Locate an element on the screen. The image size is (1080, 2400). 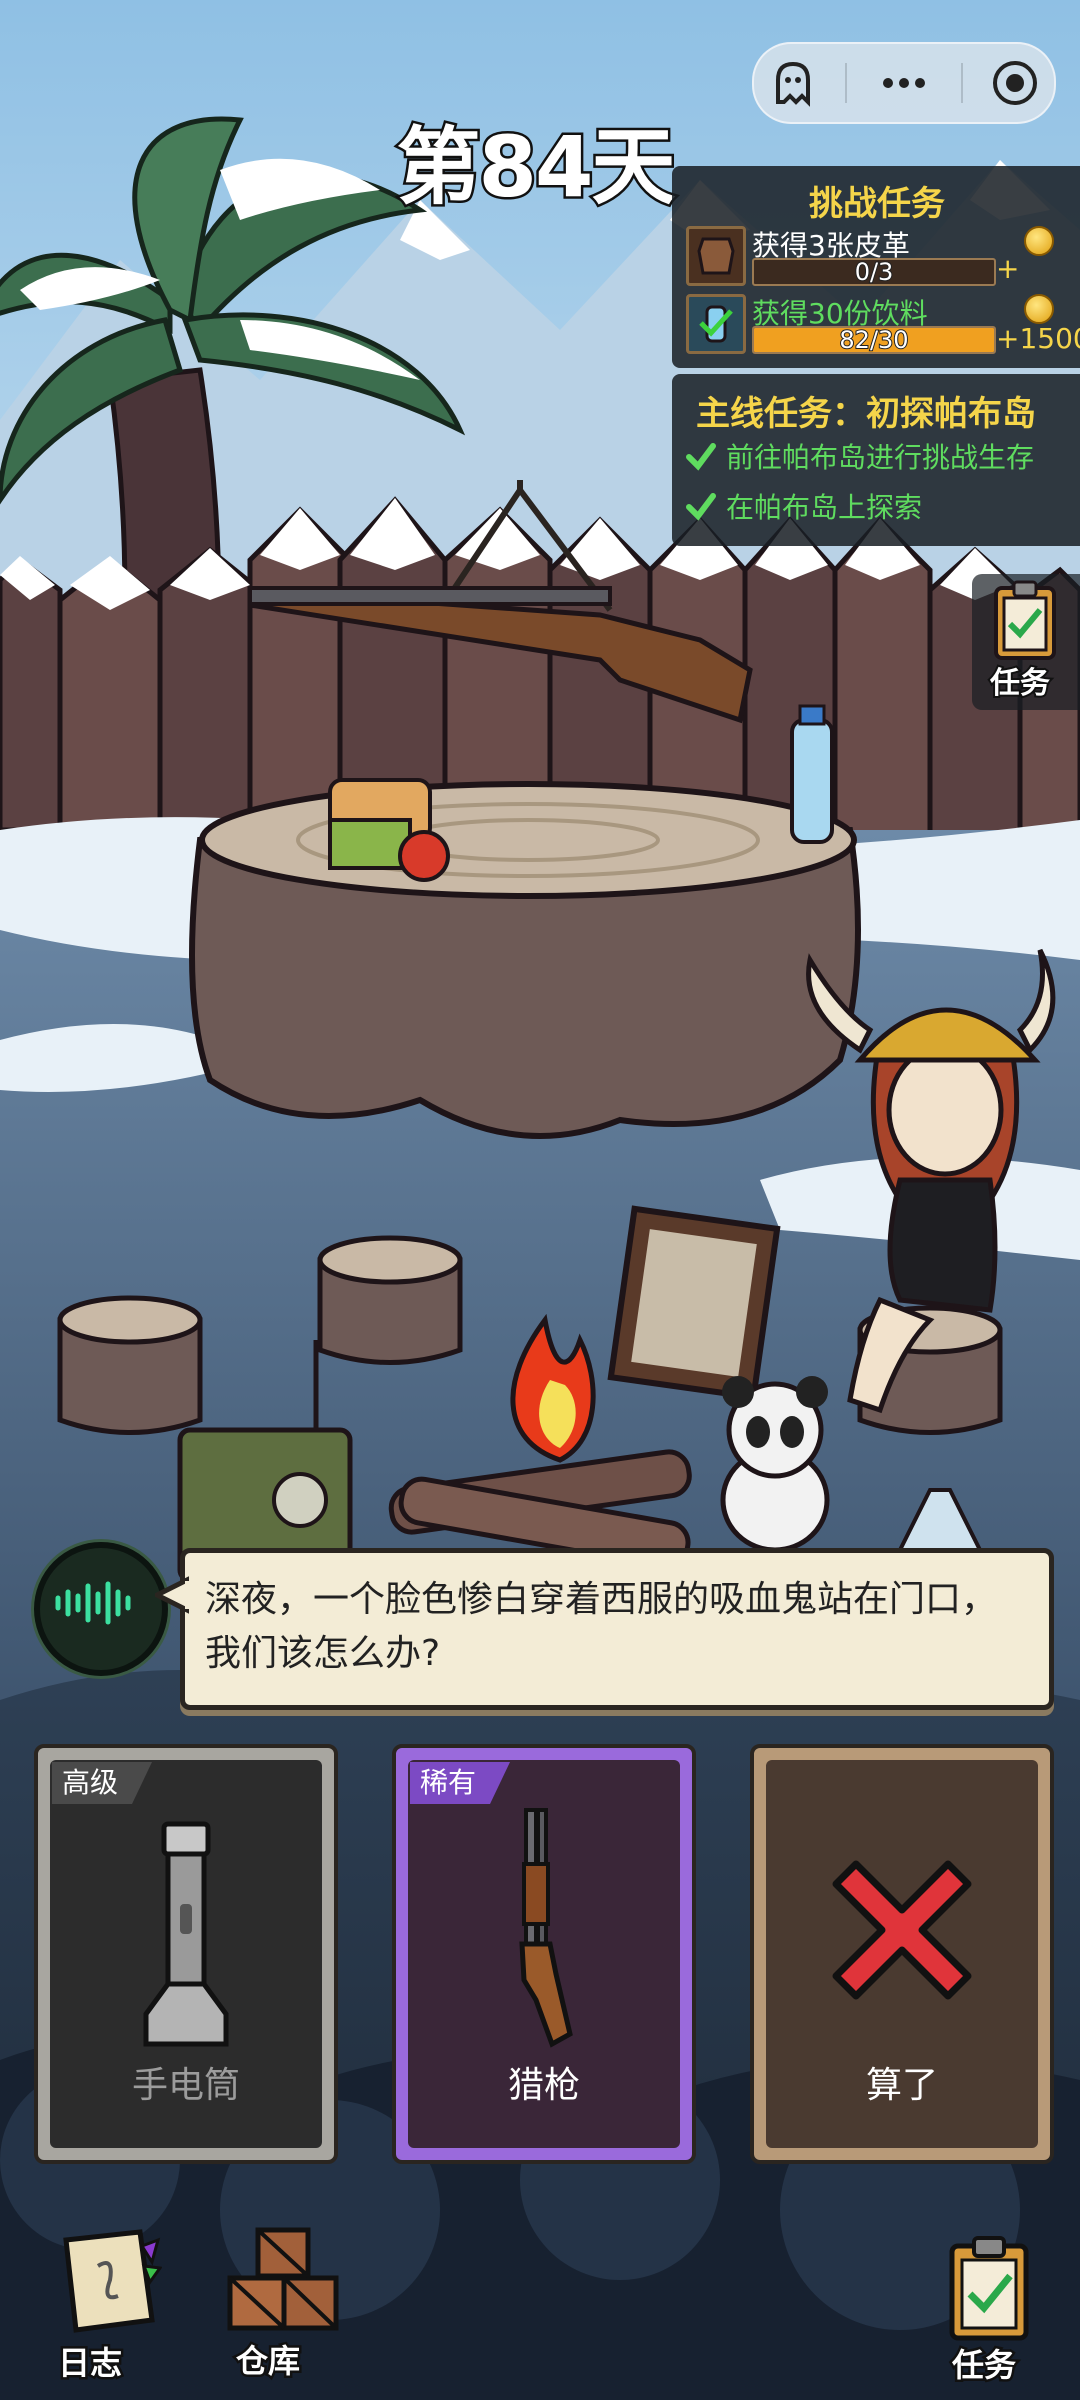
choice-name: 猎枪 is located at coordinates (543, 2085).